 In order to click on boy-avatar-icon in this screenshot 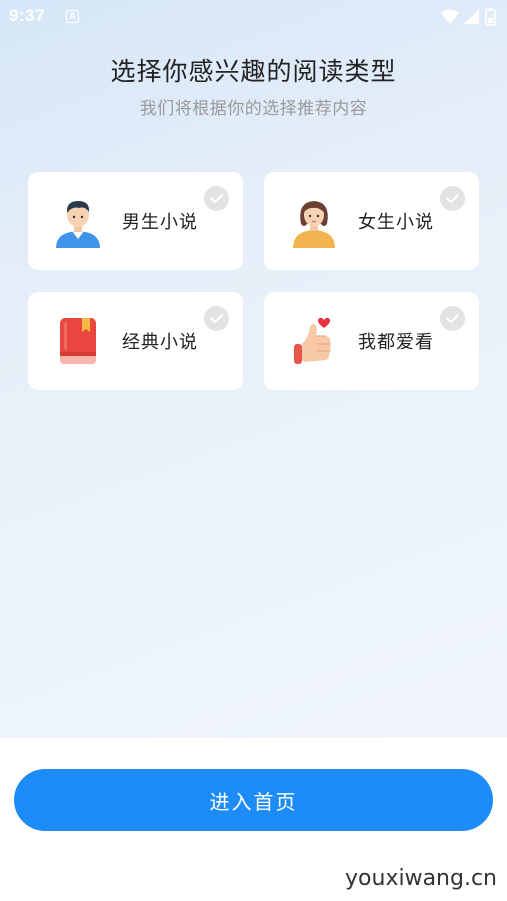, I will do `click(78, 221)`.